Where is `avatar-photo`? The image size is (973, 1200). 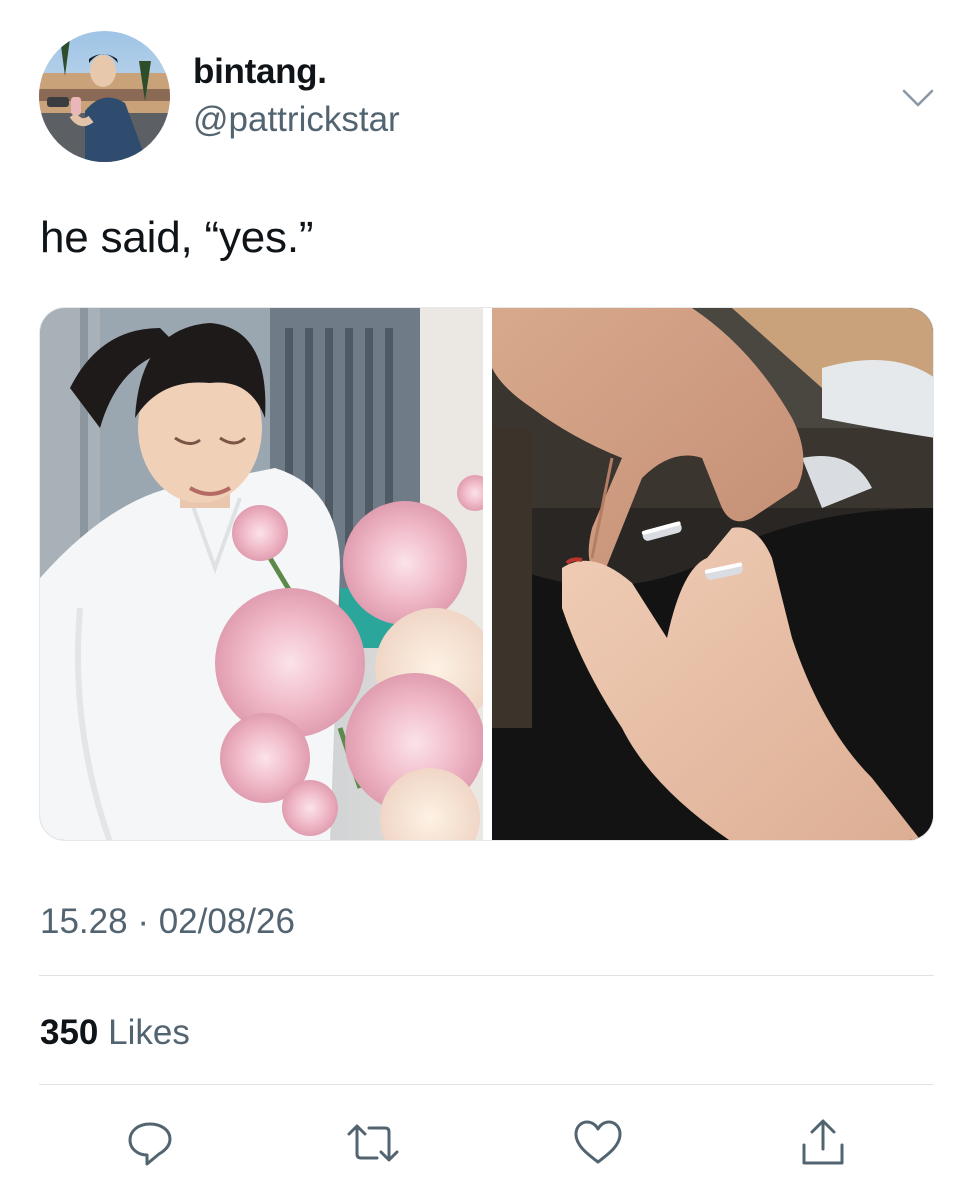 avatar-photo is located at coordinates (104, 96).